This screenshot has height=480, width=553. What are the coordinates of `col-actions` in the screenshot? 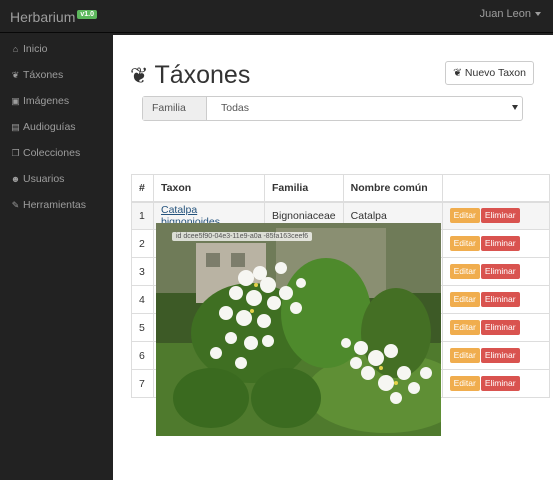 It's located at (496, 188).